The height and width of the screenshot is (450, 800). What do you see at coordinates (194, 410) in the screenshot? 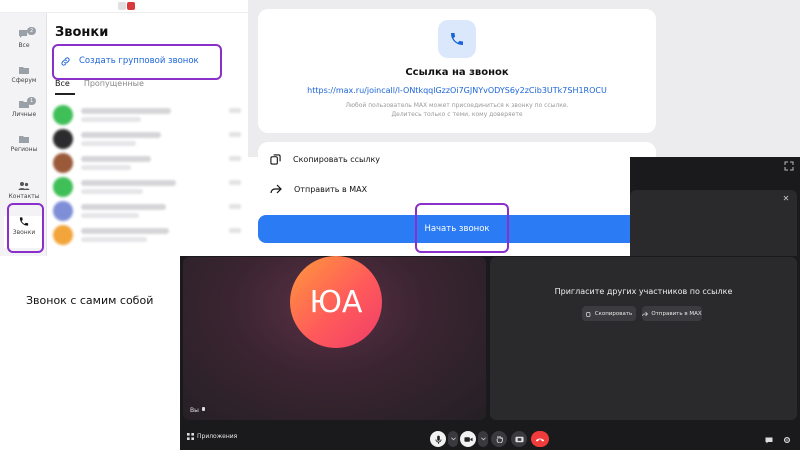
I see `self-name-text: Вы` at bounding box center [194, 410].